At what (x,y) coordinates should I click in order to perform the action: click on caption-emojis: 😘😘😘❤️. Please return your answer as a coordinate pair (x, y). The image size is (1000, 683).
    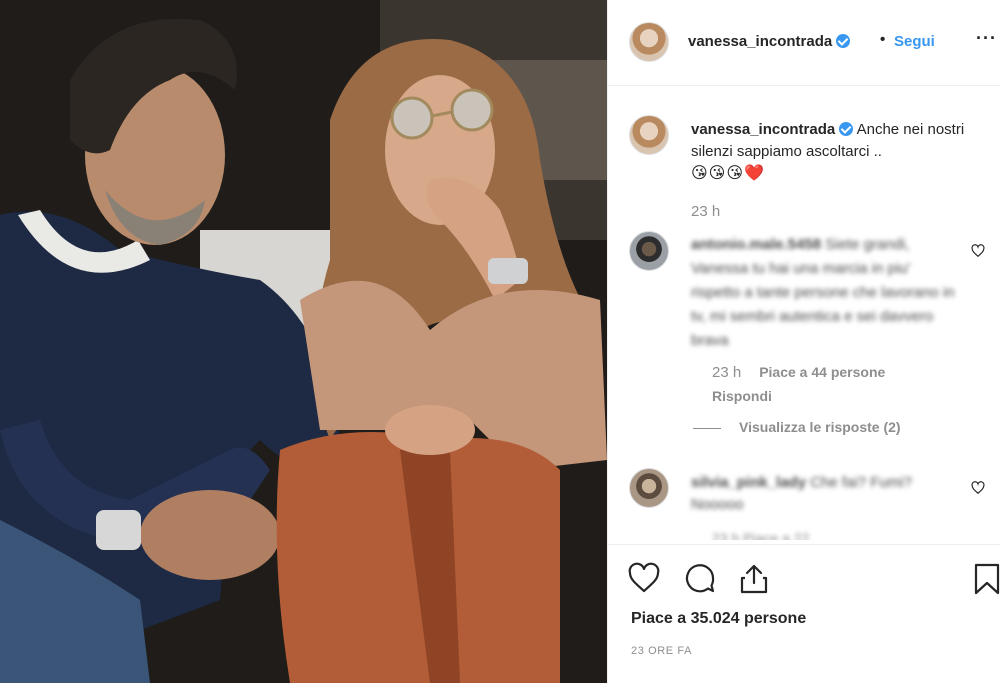
    Looking at the image, I should click on (728, 173).